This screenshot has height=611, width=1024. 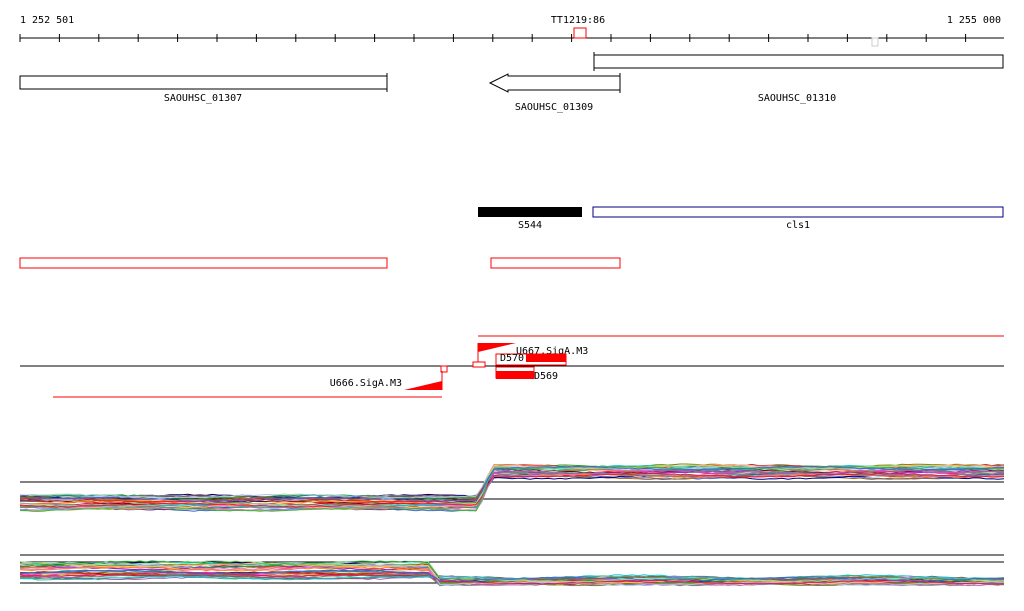 I want to click on gene-saouhsc-01309-label: SAOUHSC_01309, so click(x=554, y=107).